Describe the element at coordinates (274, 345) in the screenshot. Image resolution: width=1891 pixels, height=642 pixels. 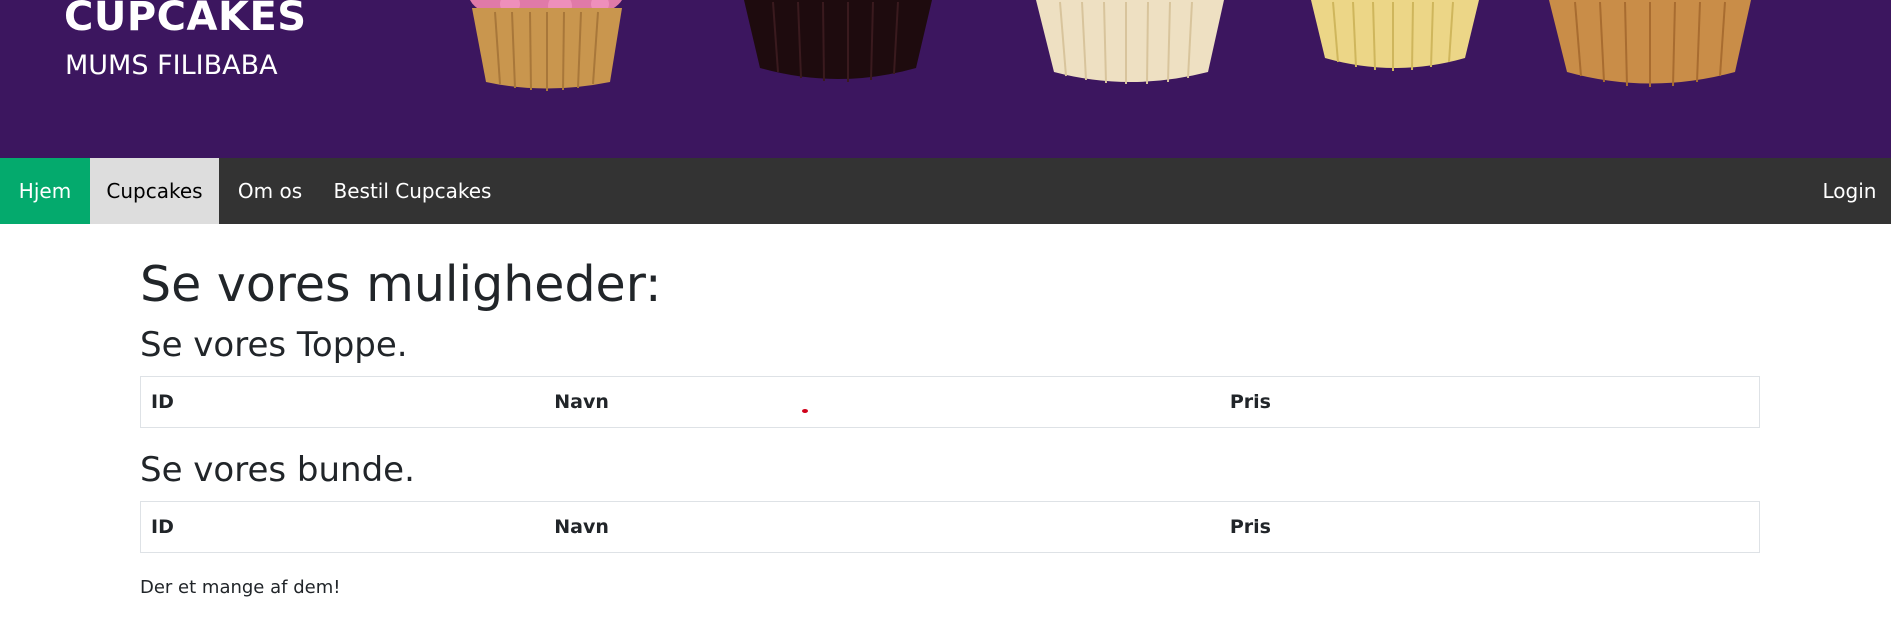
I see `toppings-heading: Se vores Toppe.` at that location.